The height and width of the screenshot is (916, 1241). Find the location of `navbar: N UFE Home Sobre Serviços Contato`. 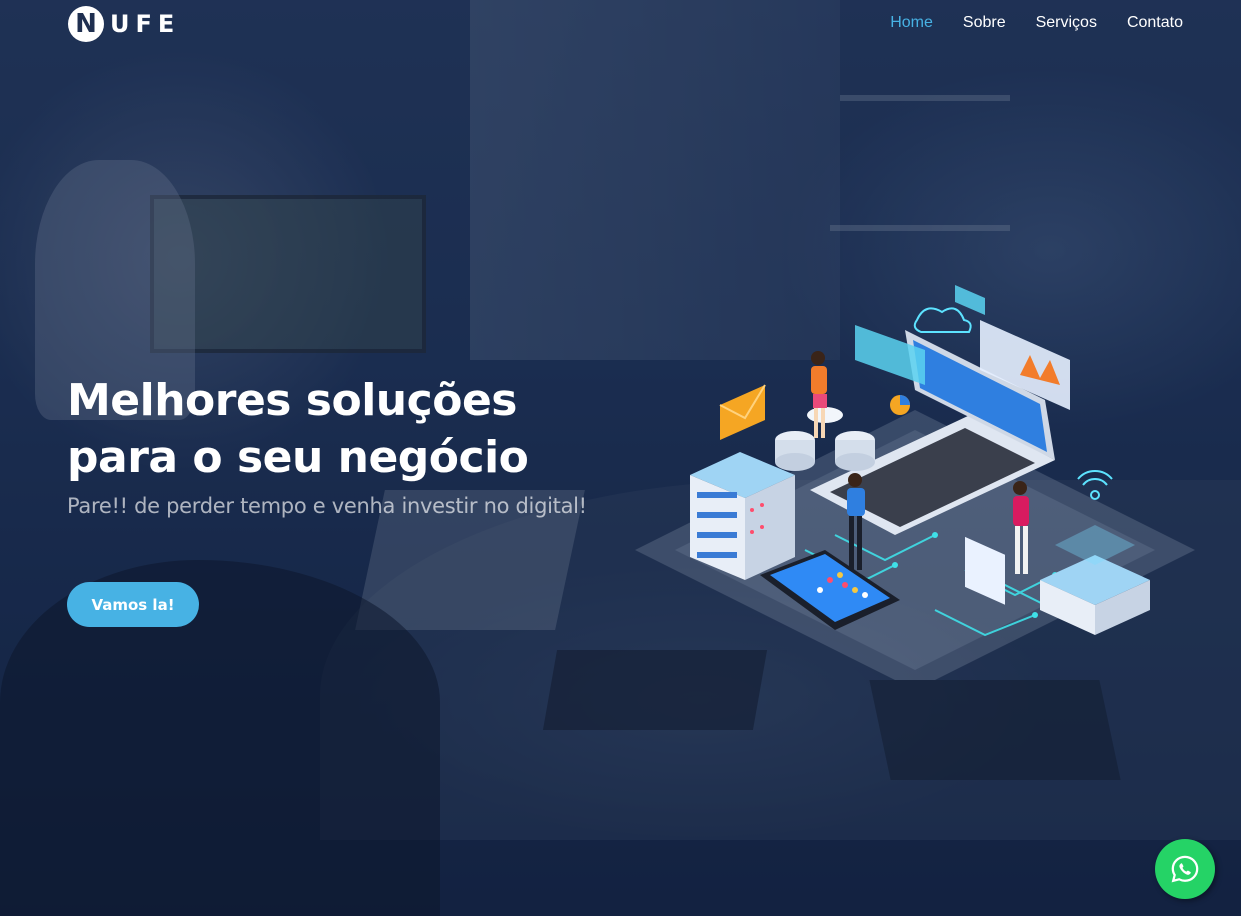

navbar: N UFE Home Sobre Serviços Contato is located at coordinates (620, 25).